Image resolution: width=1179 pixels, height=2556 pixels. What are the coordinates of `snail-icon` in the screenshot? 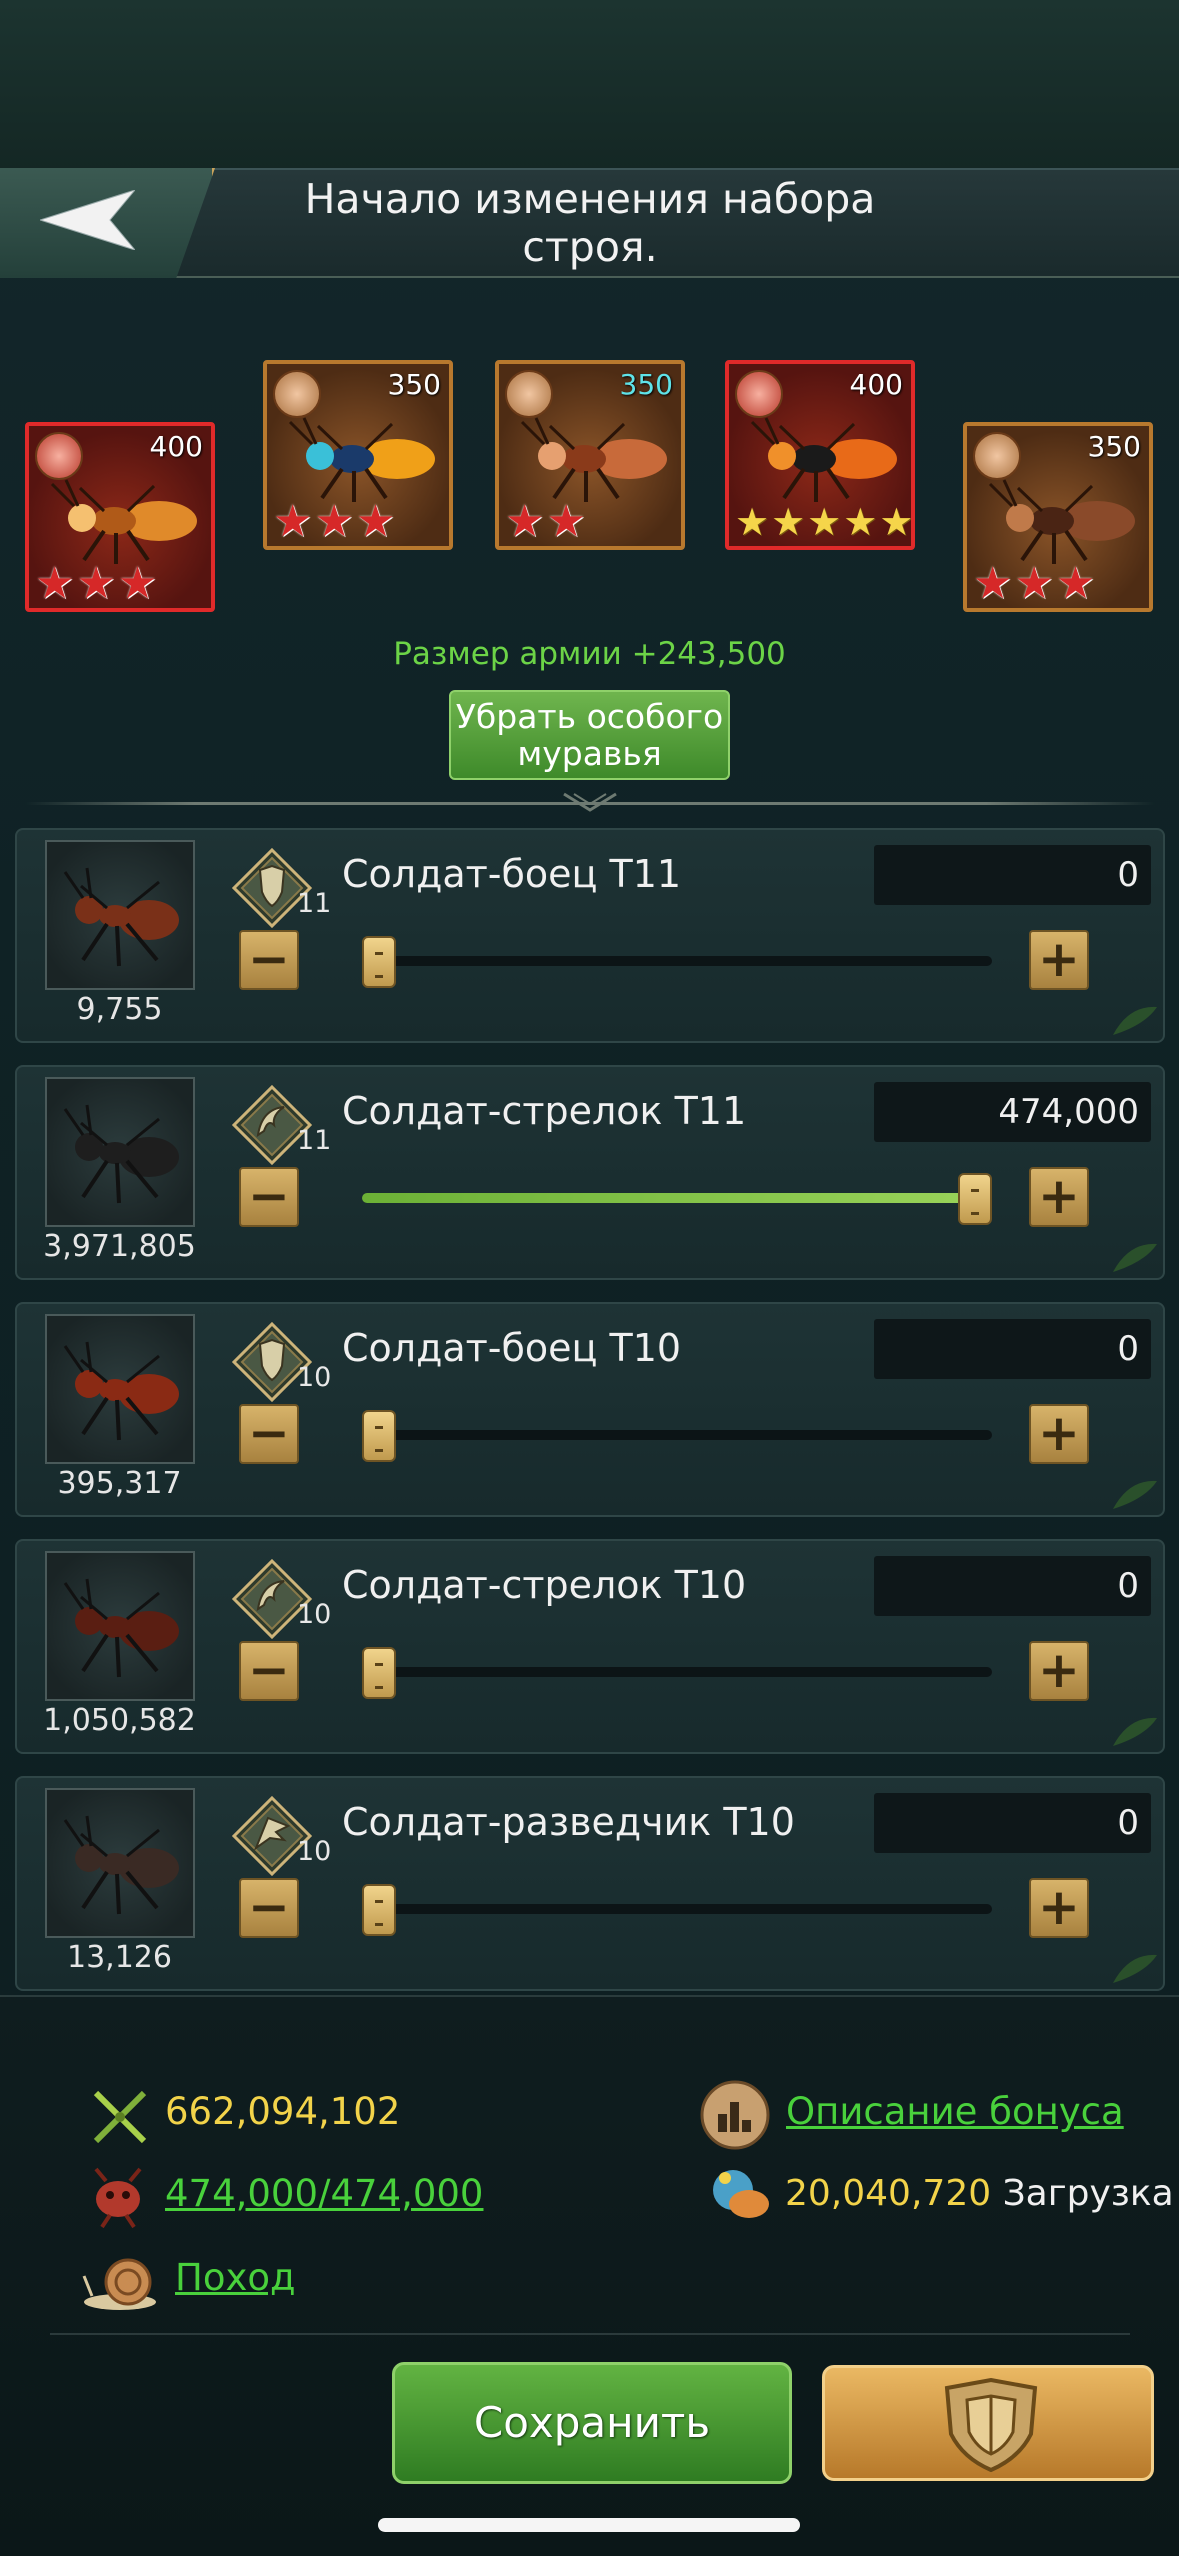 It's located at (119, 2284).